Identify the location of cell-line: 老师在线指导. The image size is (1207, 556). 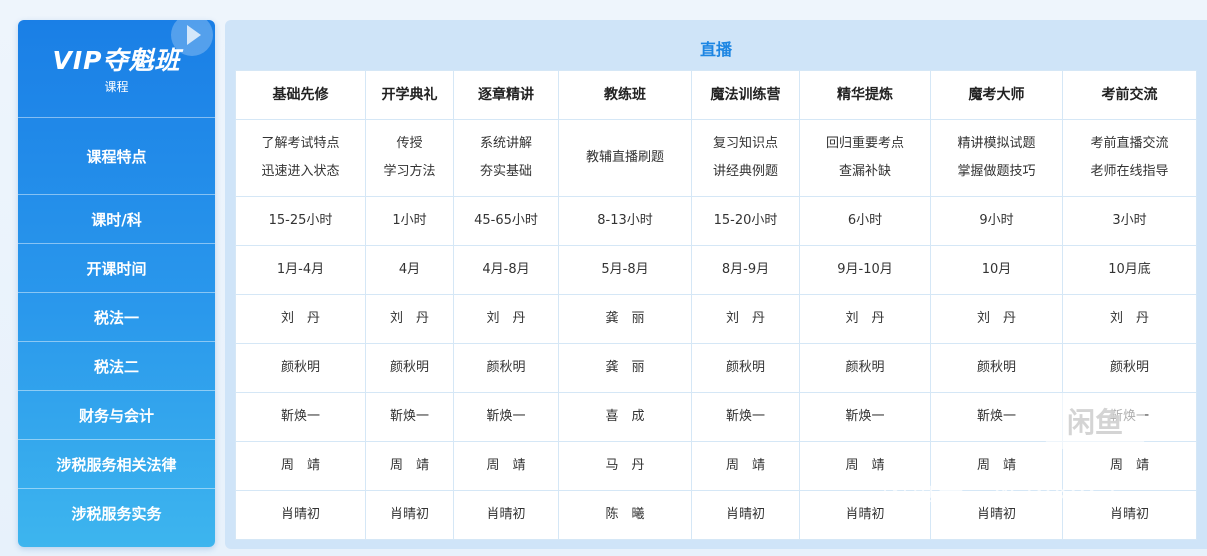
(1129, 171).